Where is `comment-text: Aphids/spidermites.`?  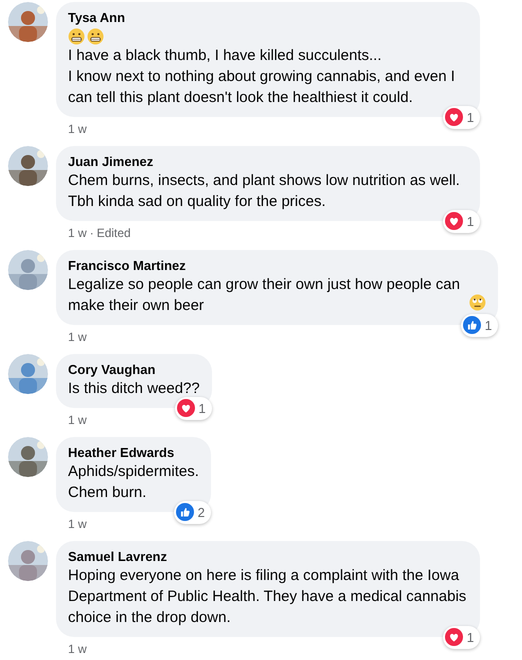 comment-text: Aphids/spidermites. is located at coordinates (133, 472).